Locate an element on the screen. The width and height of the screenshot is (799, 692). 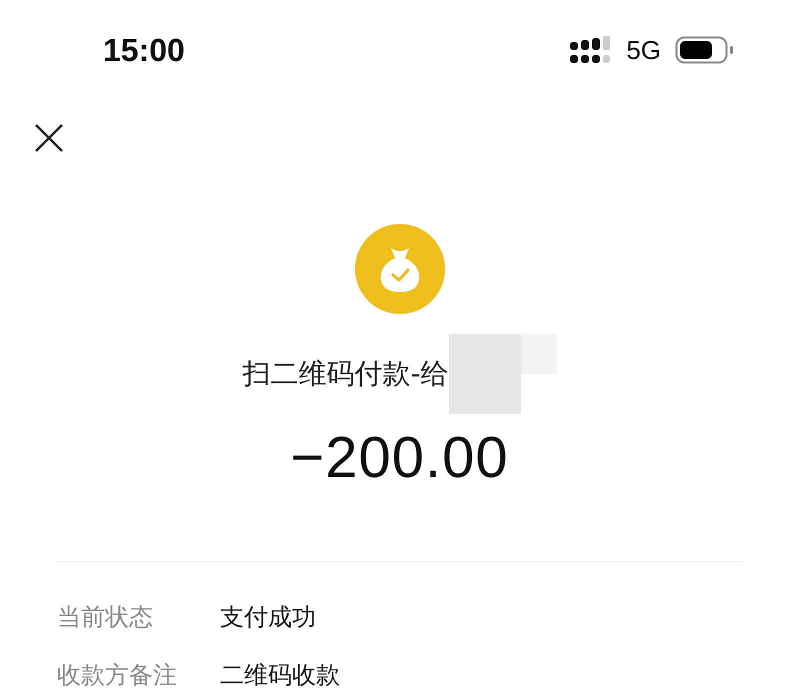
transaction-title: 扫二维码付款-给 is located at coordinates (345, 374).